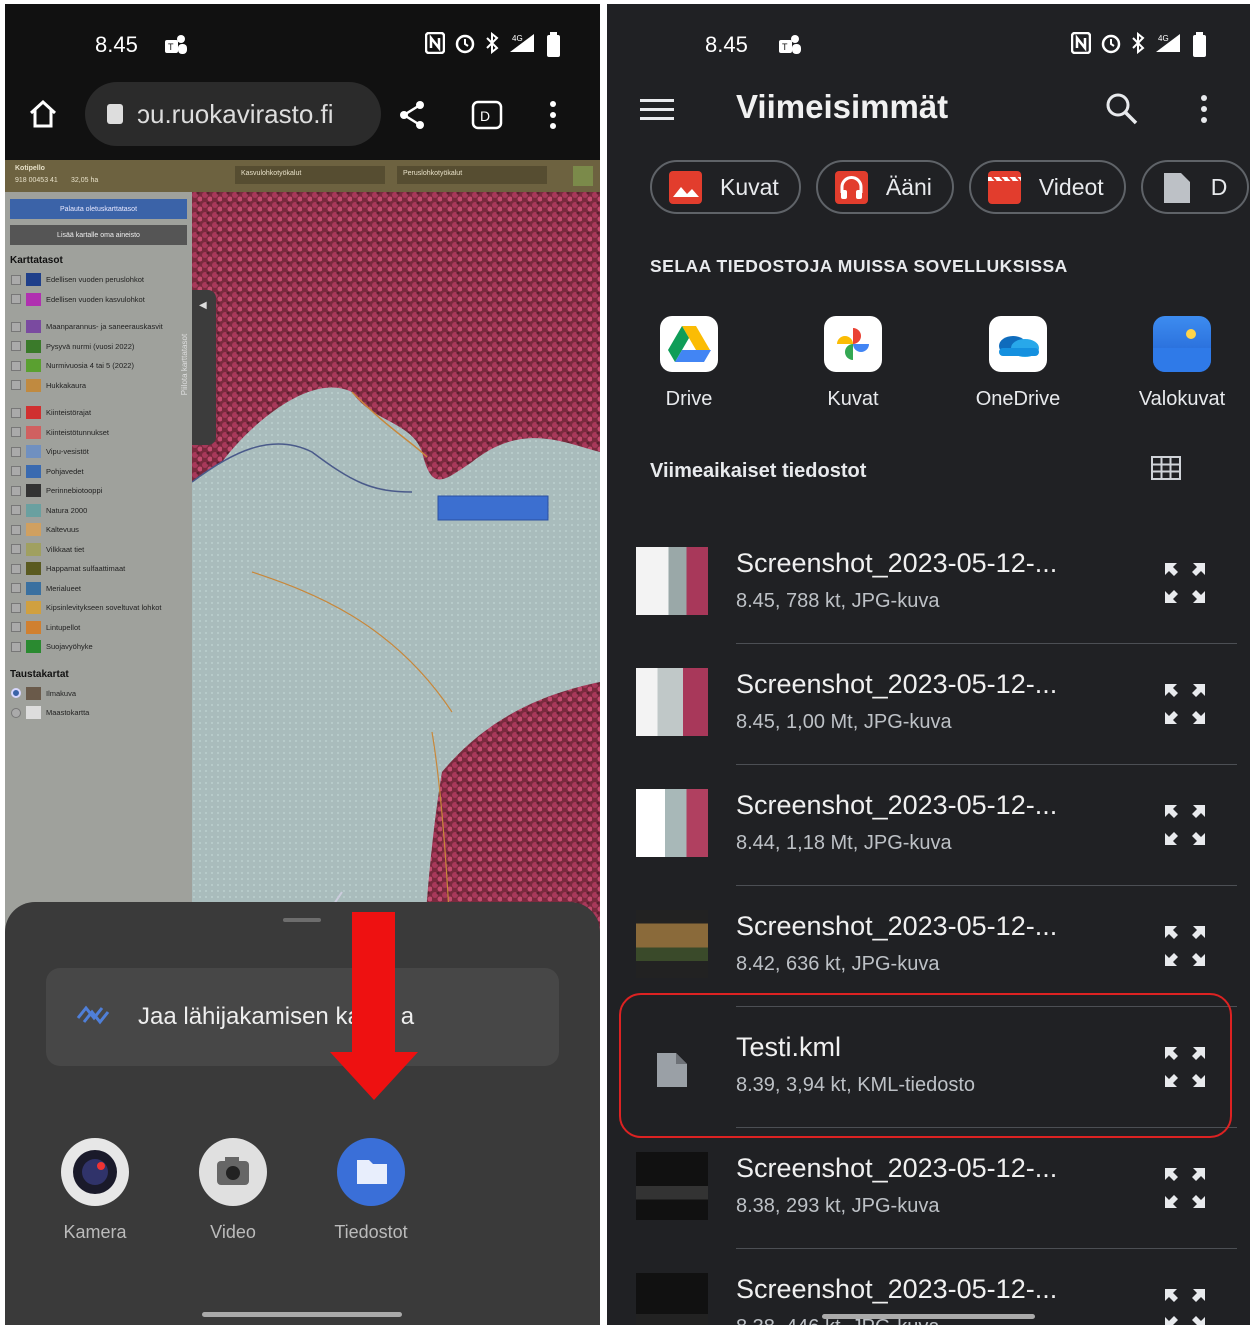 This screenshot has width=1250, height=1325. Describe the element at coordinates (98, 280) in the screenshot. I see `layer-row: Edellisen vuoden peruslohkot` at that location.